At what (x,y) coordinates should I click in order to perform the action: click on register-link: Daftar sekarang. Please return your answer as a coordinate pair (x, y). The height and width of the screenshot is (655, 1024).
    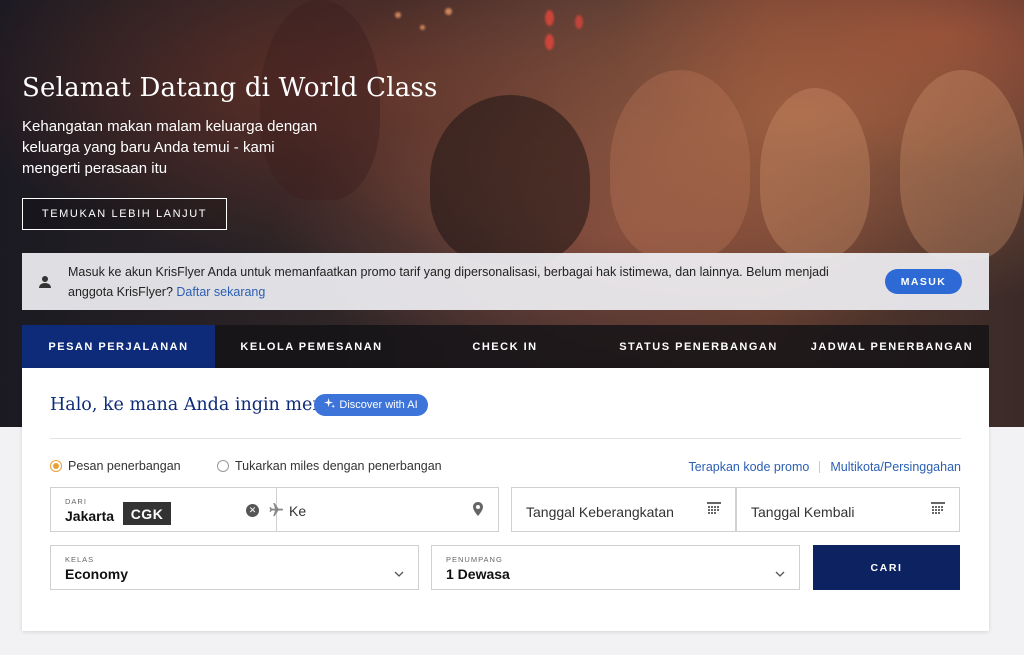
    Looking at the image, I should click on (220, 292).